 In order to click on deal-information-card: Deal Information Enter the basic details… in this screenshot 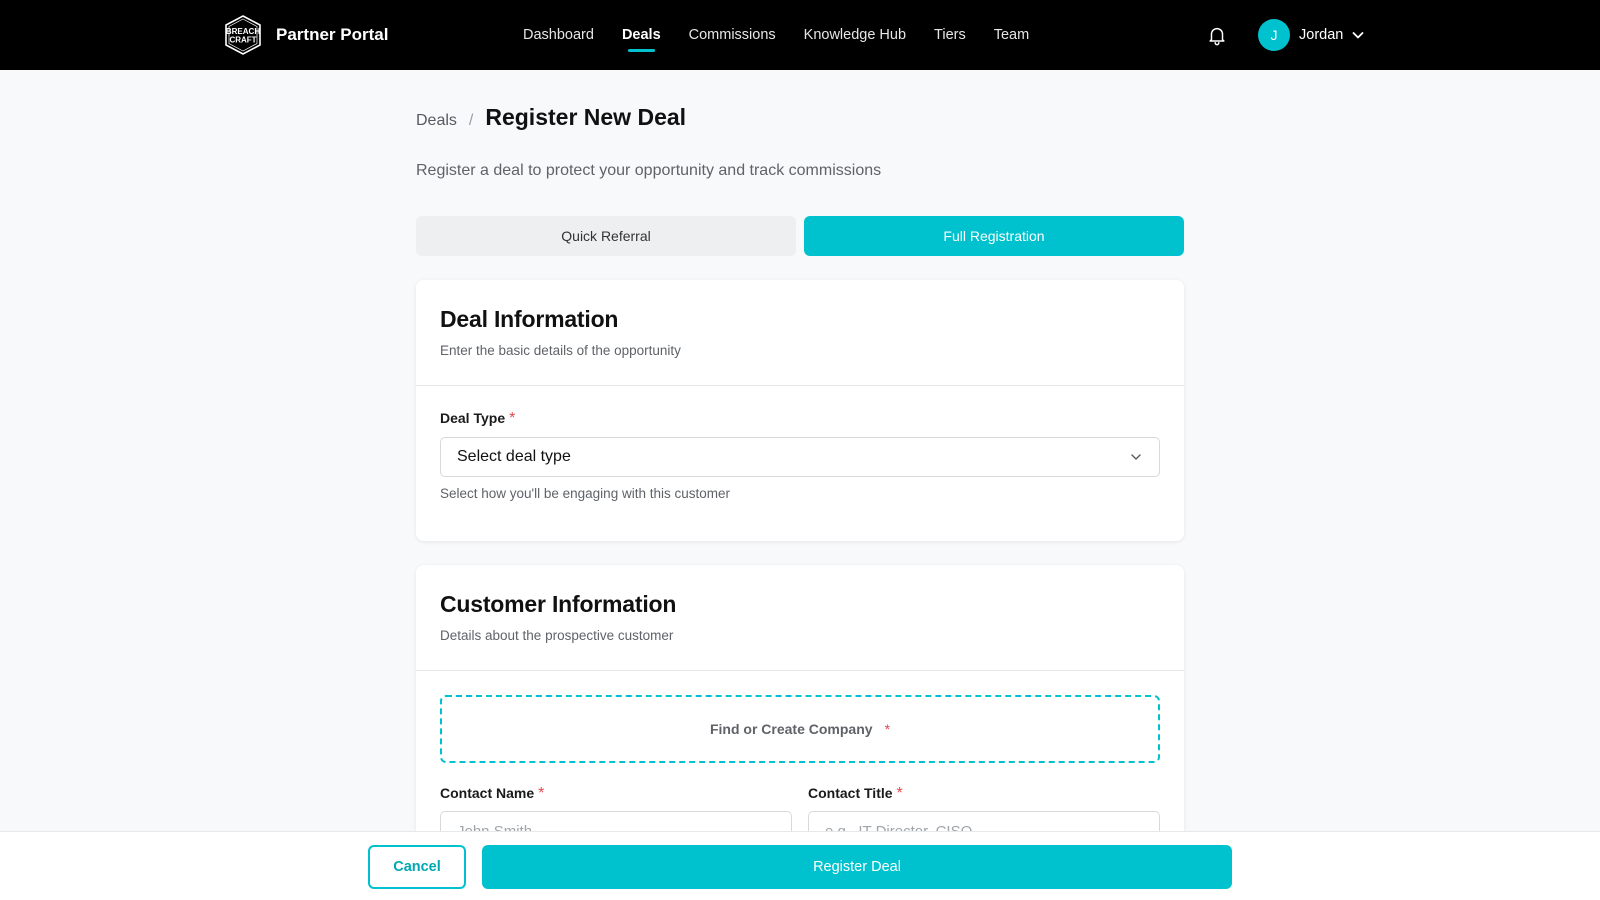, I will do `click(800, 410)`.